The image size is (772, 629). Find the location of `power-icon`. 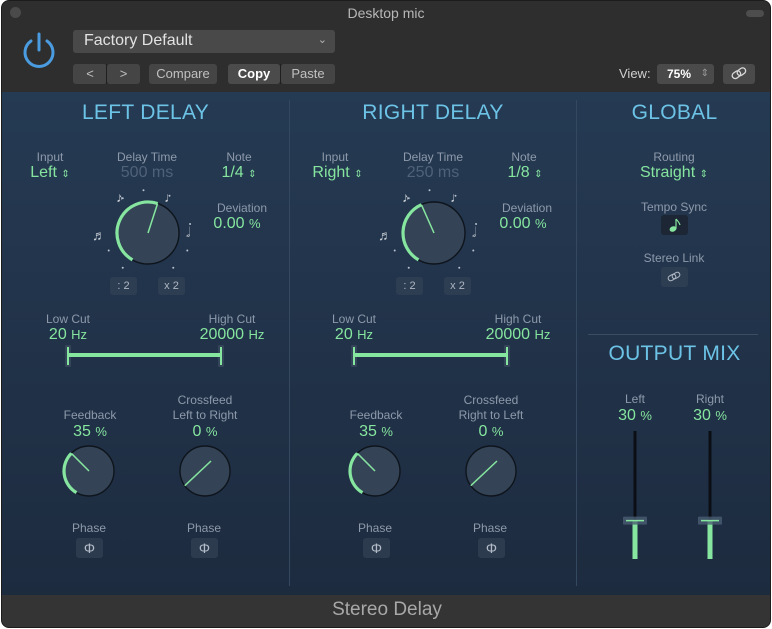

power-icon is located at coordinates (39, 50).